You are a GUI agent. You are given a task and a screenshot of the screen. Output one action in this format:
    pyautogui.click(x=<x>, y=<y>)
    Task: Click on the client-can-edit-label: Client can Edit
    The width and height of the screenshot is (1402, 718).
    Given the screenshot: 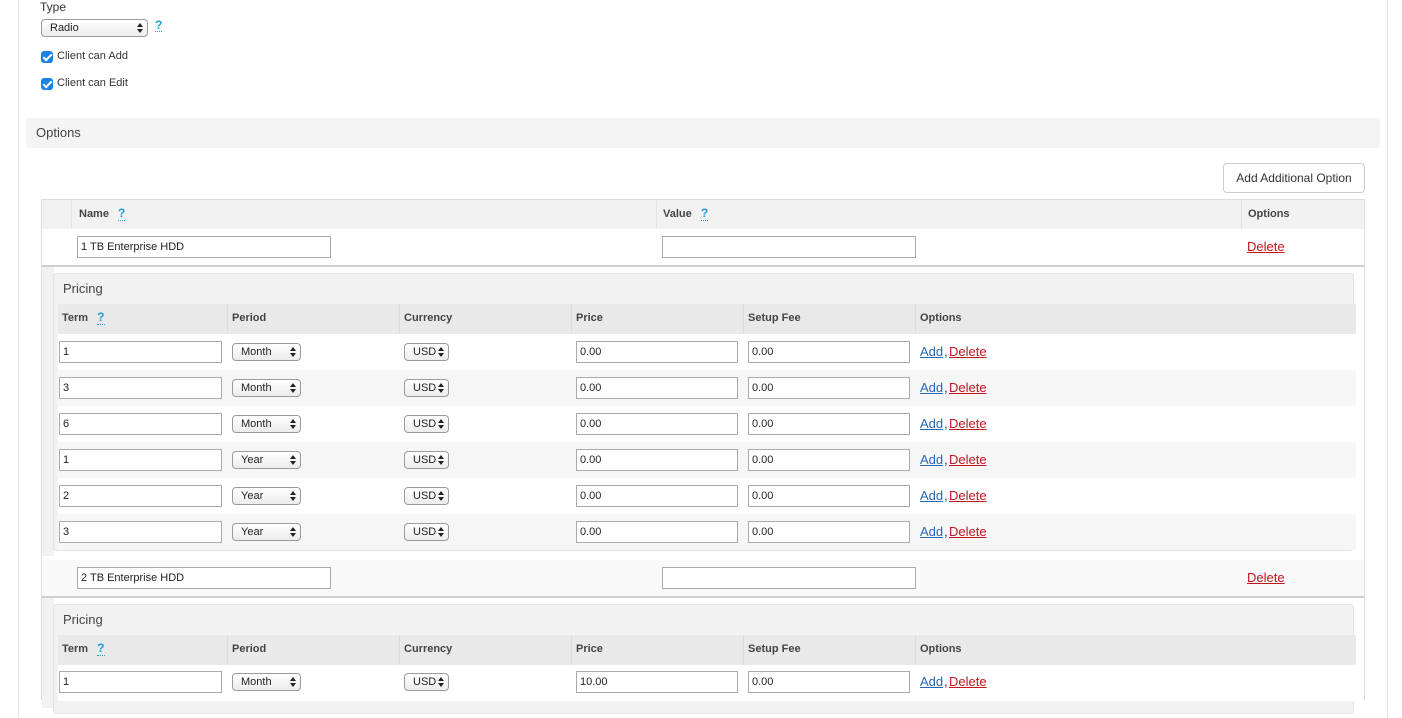 What is the action you would take?
    pyautogui.click(x=92, y=83)
    